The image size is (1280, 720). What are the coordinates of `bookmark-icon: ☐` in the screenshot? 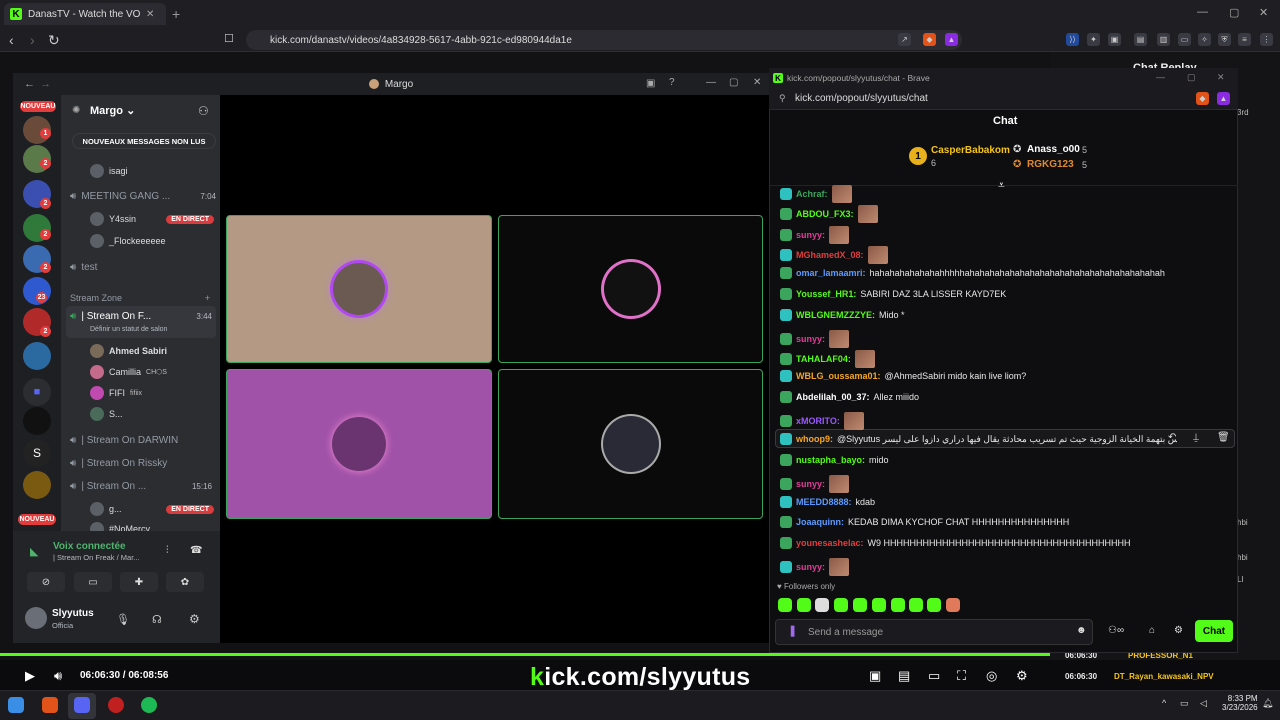 It's located at (229, 38).